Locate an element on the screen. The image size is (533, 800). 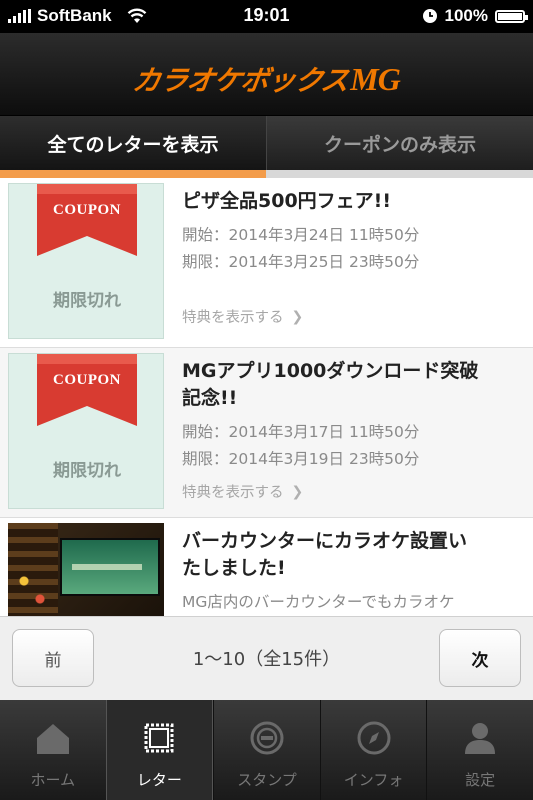
battery-percent: 100% is located at coordinates (466, 15).